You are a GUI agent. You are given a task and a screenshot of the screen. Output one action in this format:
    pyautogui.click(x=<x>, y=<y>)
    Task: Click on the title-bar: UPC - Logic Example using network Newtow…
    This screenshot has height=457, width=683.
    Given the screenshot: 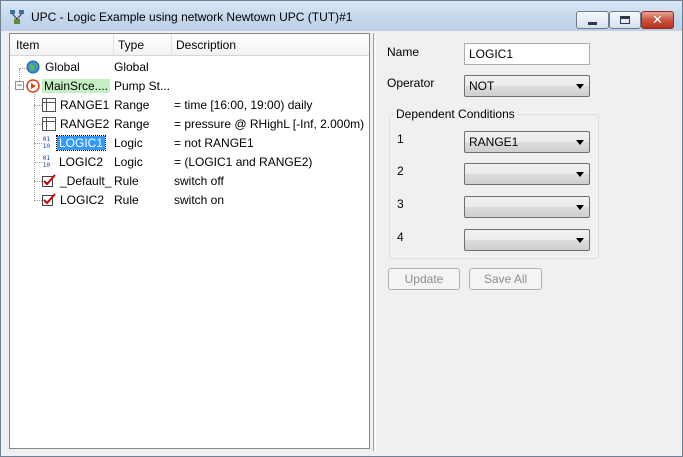 What is the action you would take?
    pyautogui.click(x=341, y=16)
    